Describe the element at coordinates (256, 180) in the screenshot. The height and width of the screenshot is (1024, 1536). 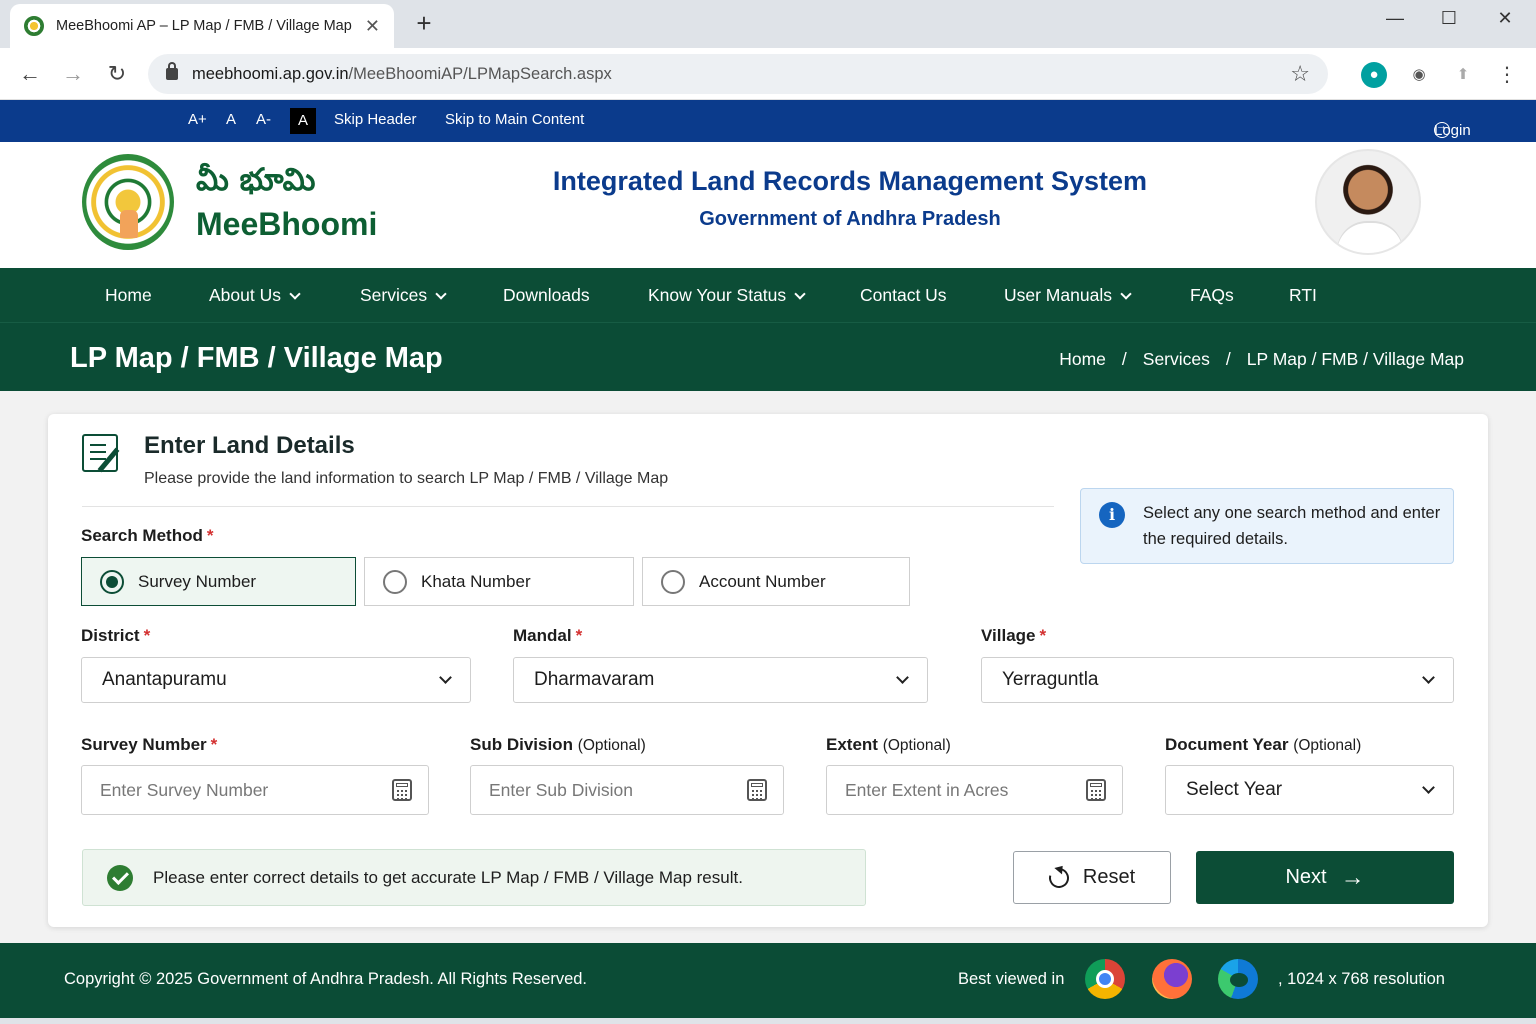
I see `logo-telugu-text: మీ భూమి` at that location.